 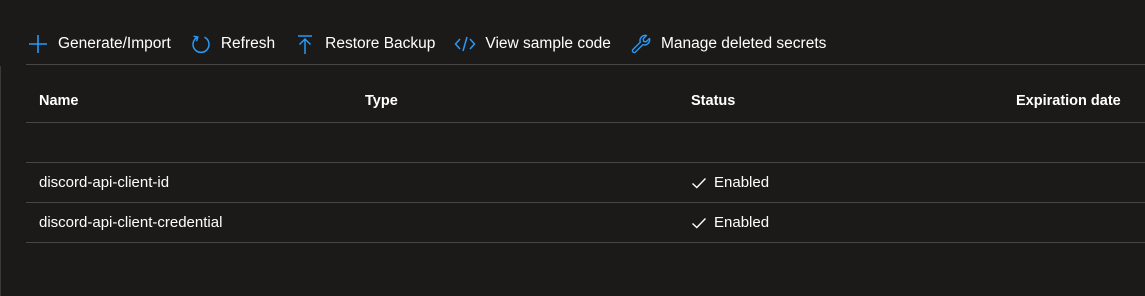 I want to click on toolbar-divider, so click(x=585, y=64).